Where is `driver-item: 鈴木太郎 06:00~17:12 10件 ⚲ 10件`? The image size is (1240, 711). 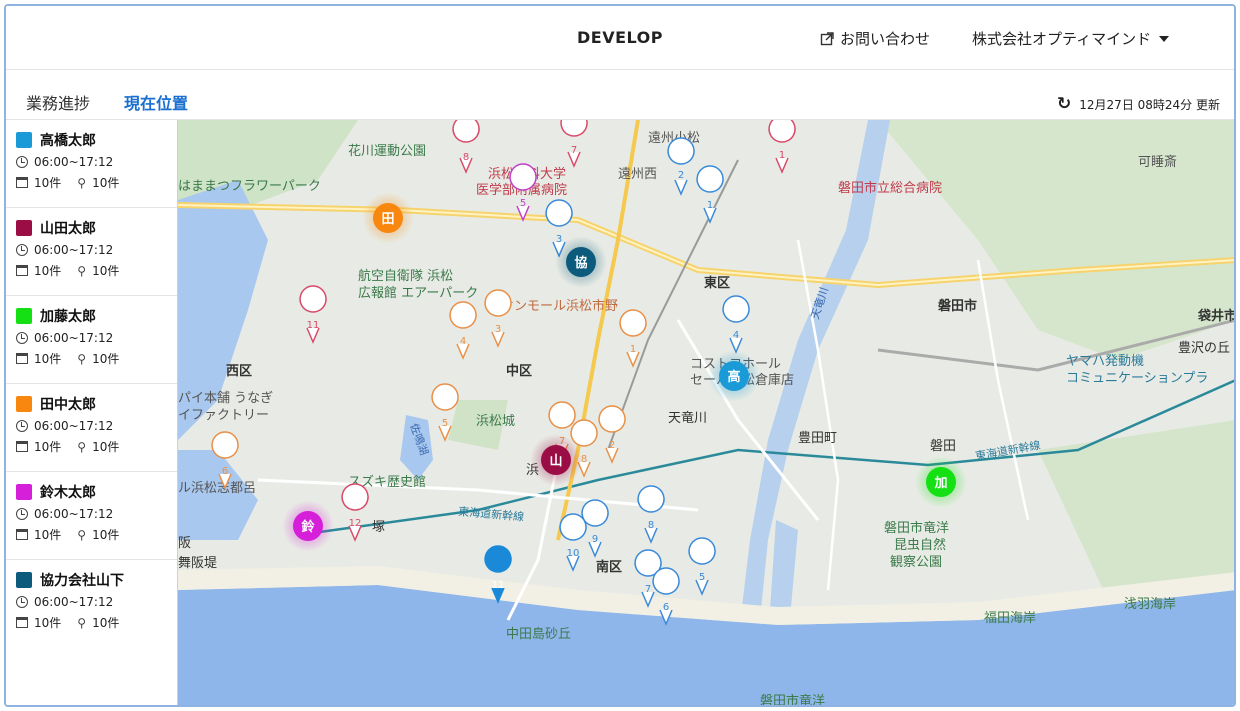
driver-item: 鈴木太郎 06:00~17:12 10件 ⚲ 10件 is located at coordinates (91, 516).